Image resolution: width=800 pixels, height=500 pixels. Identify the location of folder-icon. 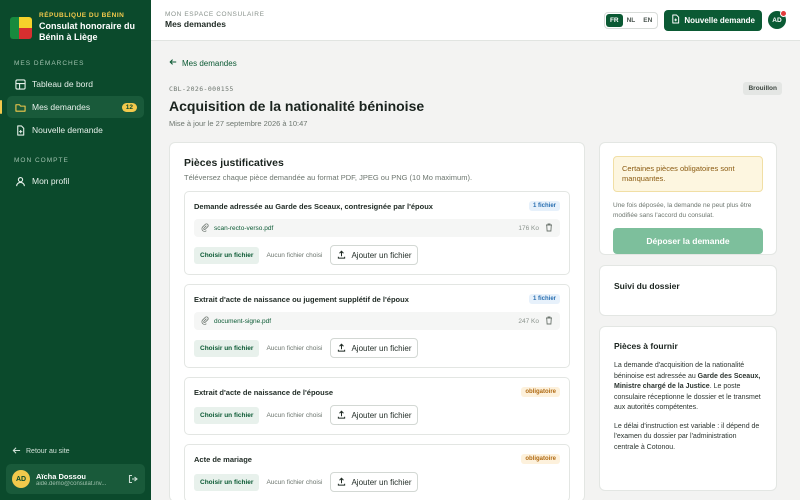
(20, 107).